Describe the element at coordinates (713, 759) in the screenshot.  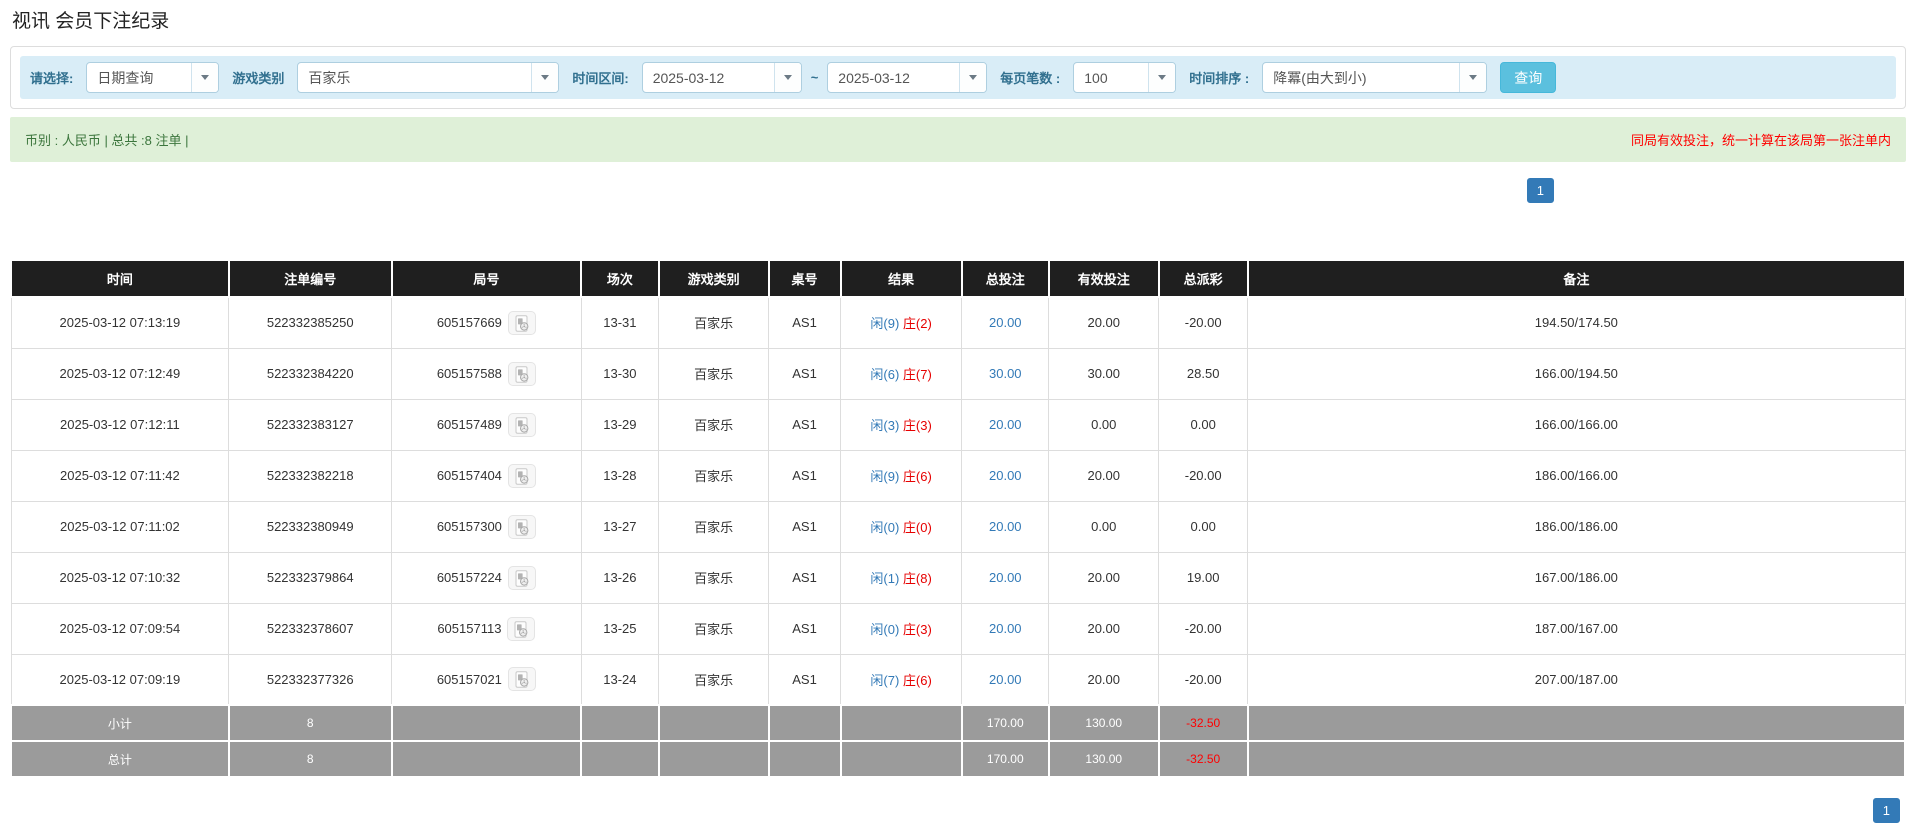
I see `totals-empty-cell` at that location.